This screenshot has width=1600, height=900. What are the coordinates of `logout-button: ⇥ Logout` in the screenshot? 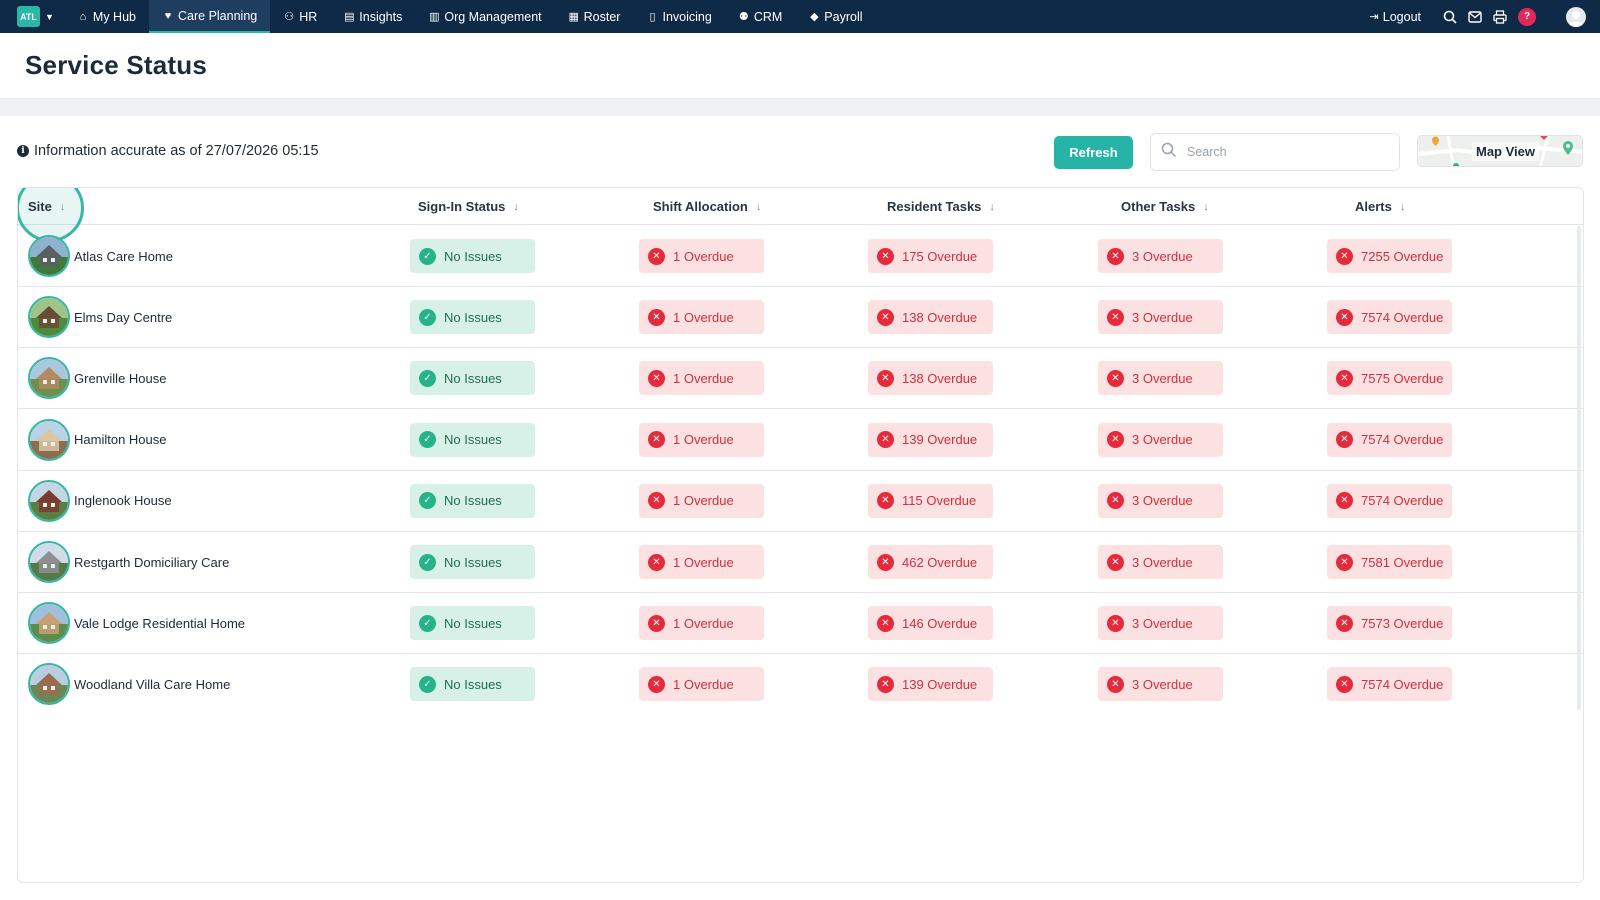 It's located at (1395, 17).